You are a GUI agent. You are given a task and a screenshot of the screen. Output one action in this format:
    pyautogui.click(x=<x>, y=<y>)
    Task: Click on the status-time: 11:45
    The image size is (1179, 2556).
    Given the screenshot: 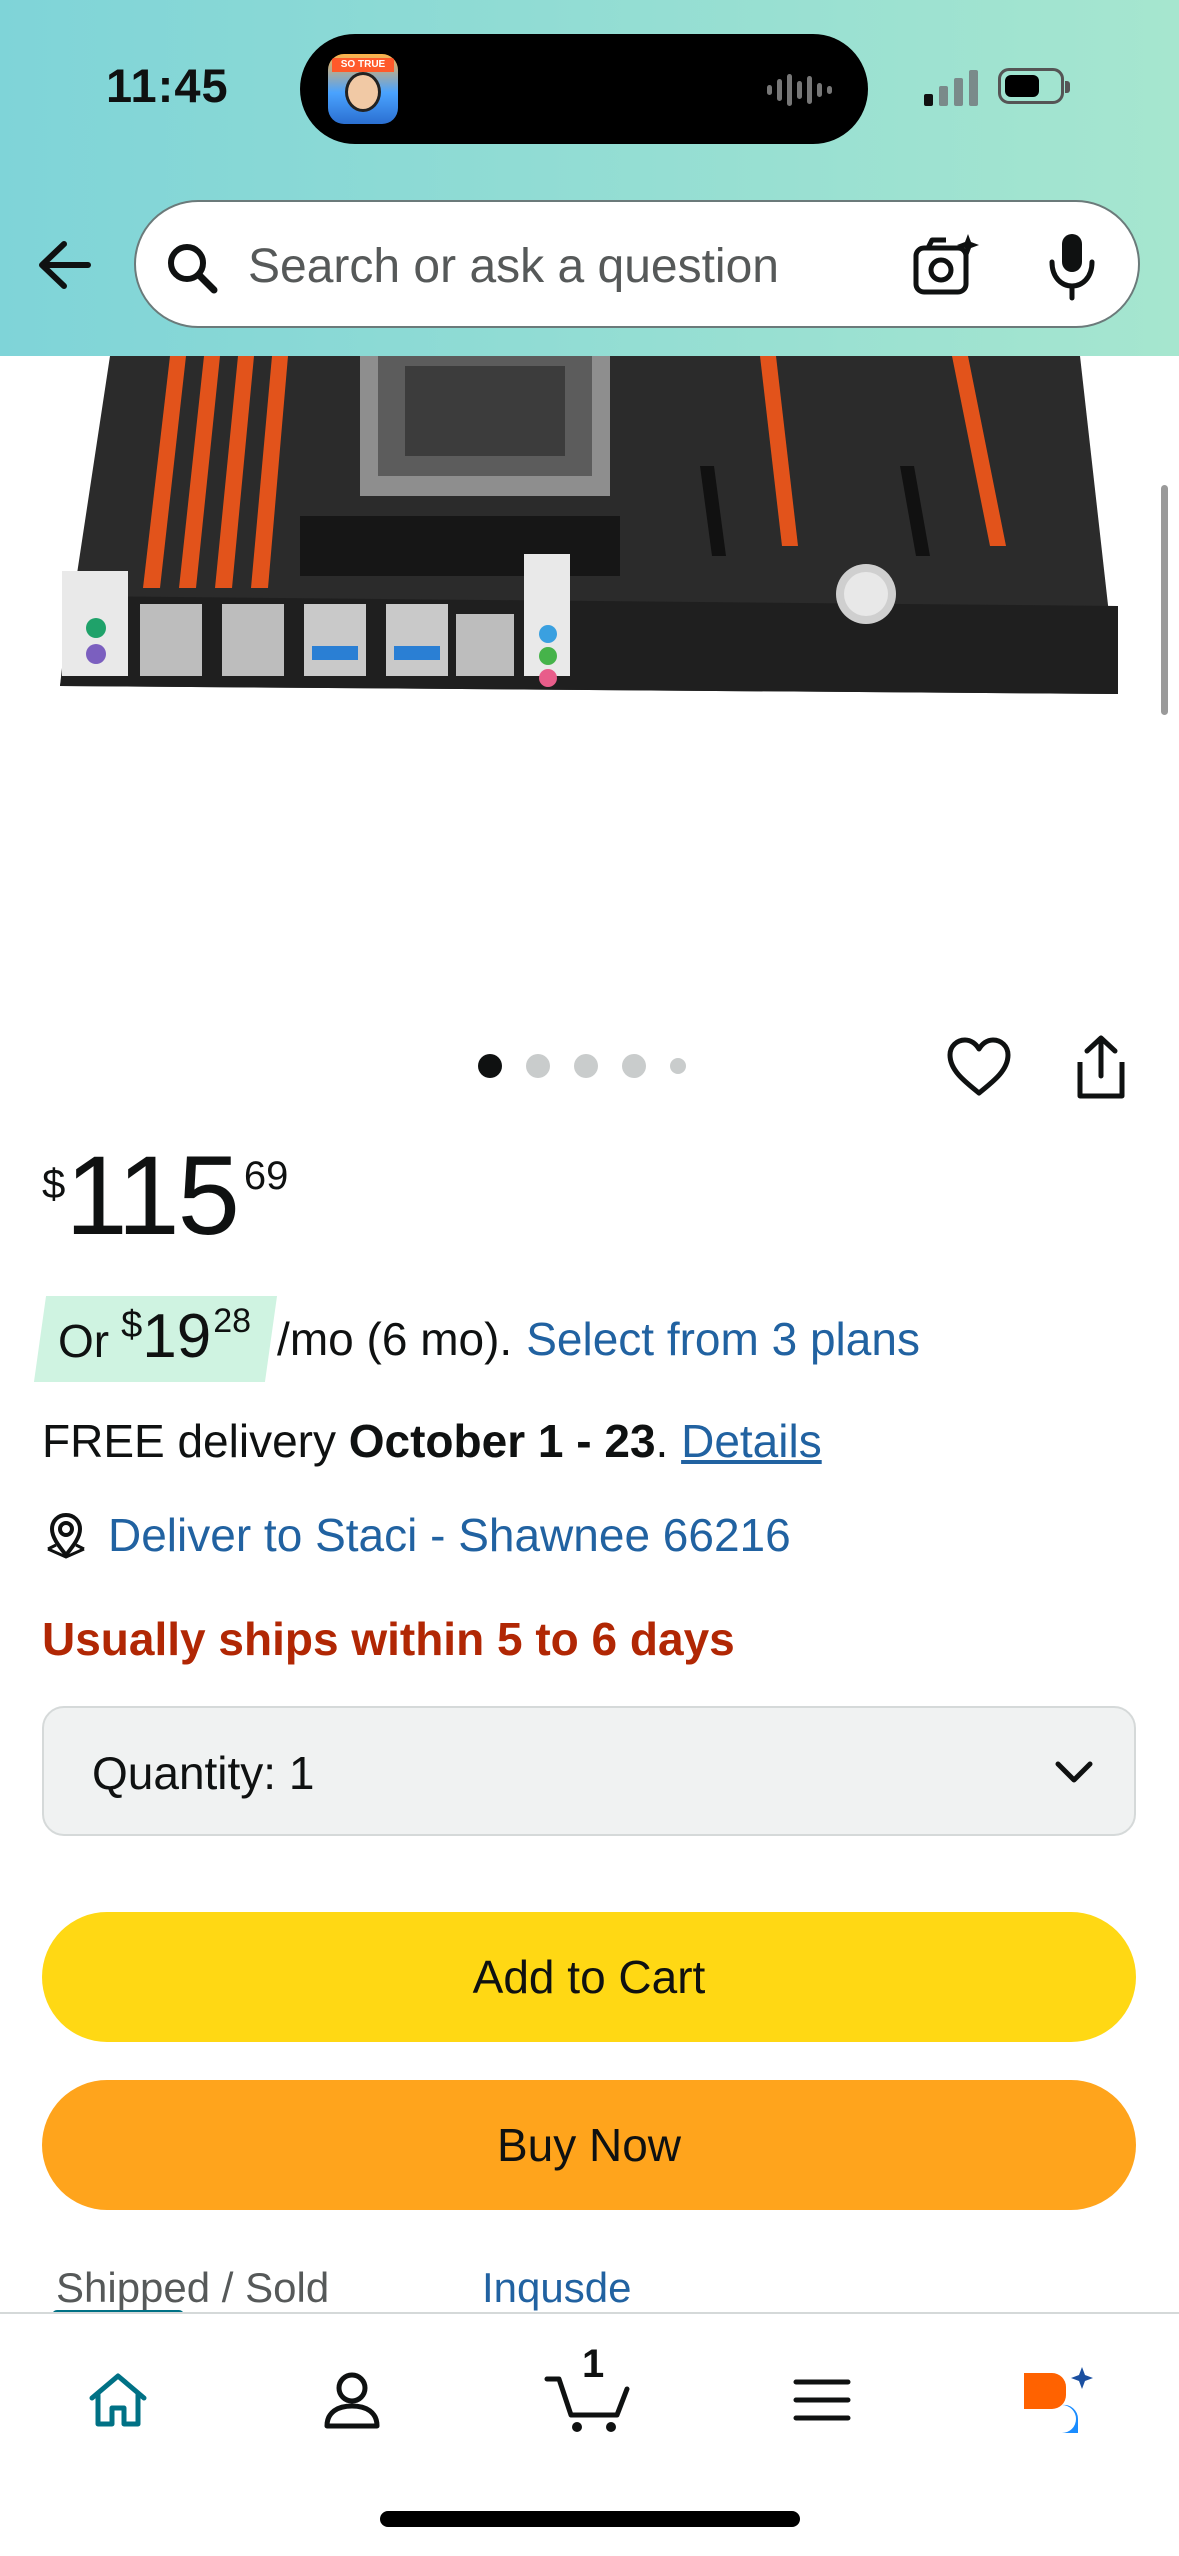 What is the action you would take?
    pyautogui.click(x=167, y=85)
    